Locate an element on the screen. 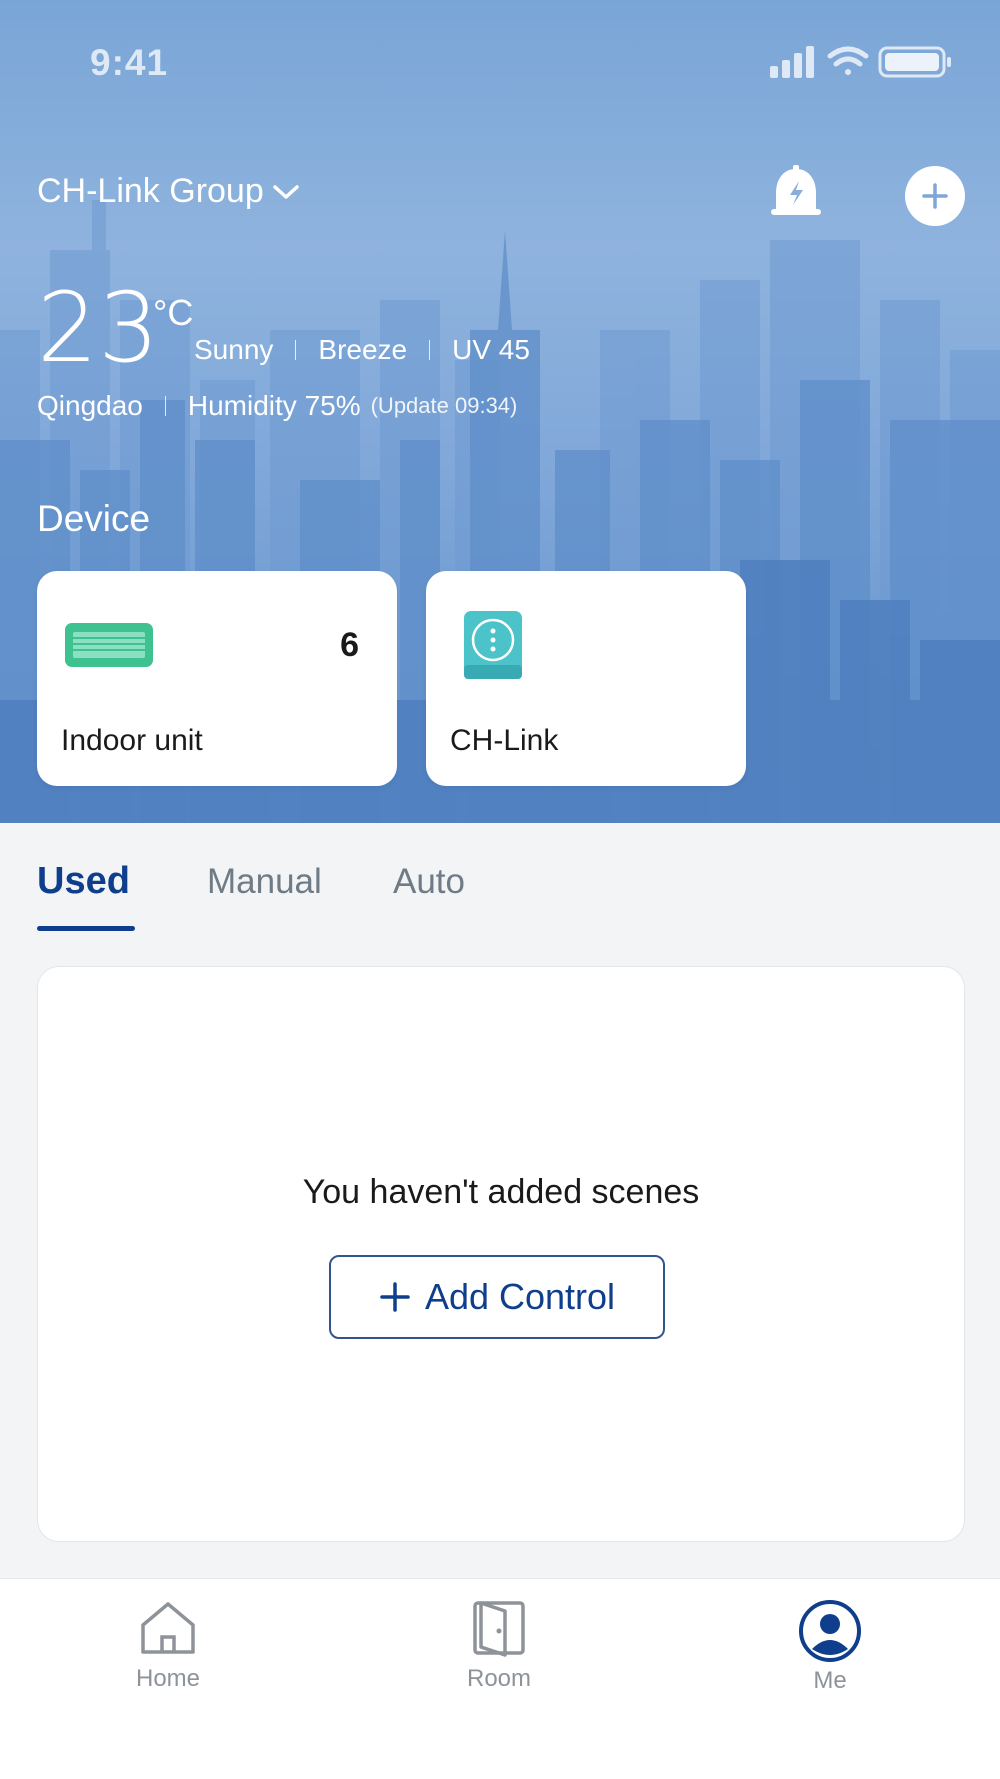 The height and width of the screenshot is (1779, 1000). weather-conditions: Sunny Breeze UV 45 is located at coordinates (362, 350).